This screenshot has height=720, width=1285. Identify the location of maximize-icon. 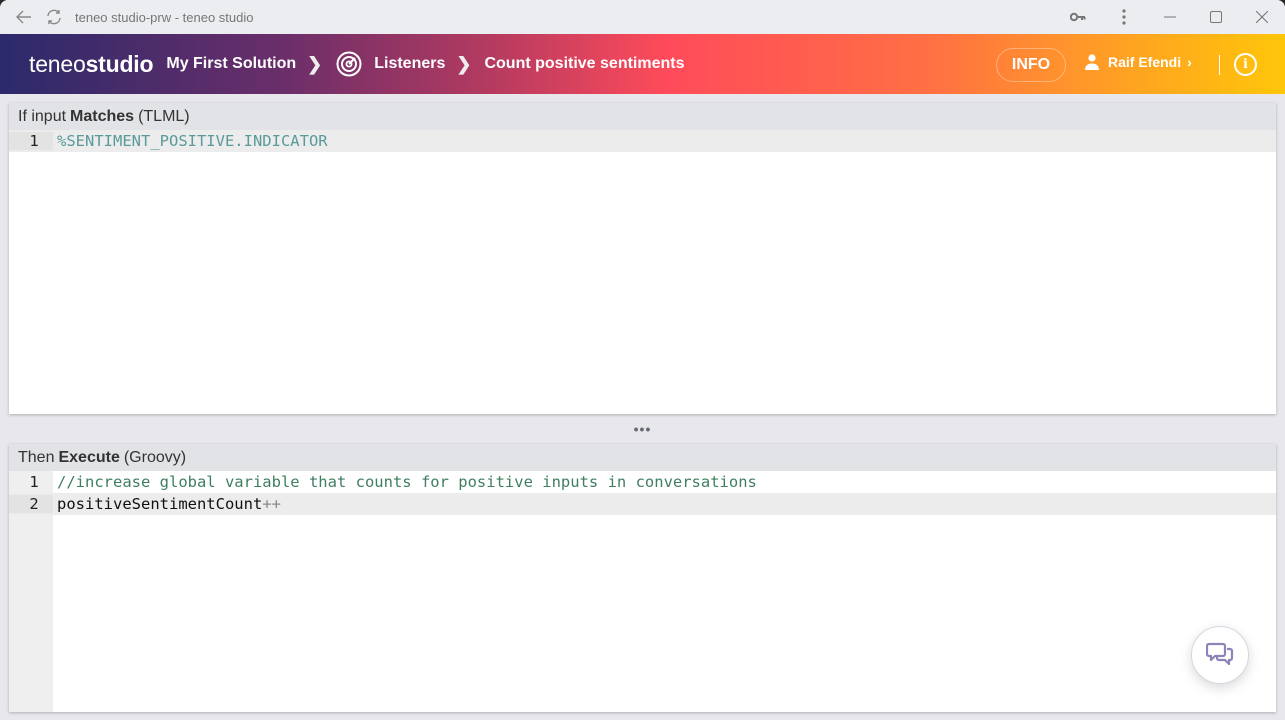
(1216, 17).